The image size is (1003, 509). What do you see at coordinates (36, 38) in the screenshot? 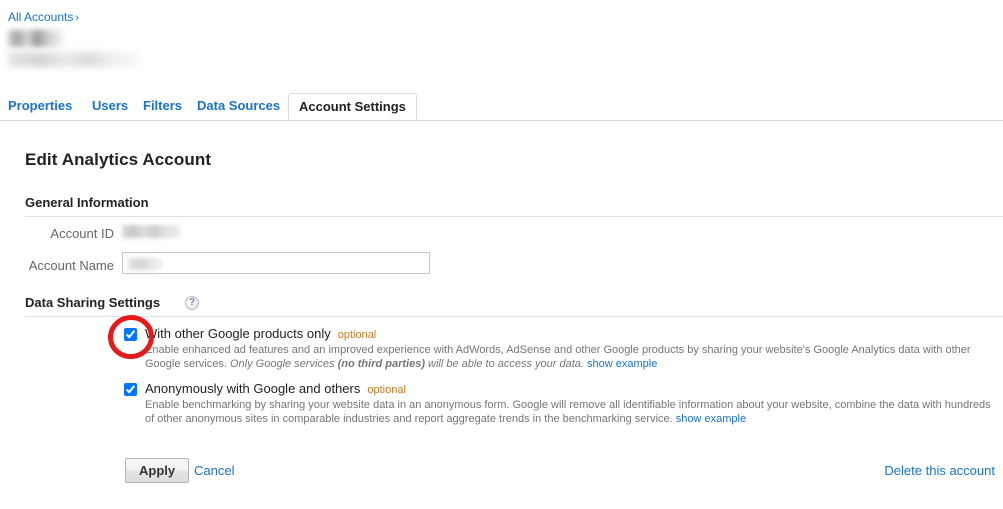
I see `account-name-redacted-block` at bounding box center [36, 38].